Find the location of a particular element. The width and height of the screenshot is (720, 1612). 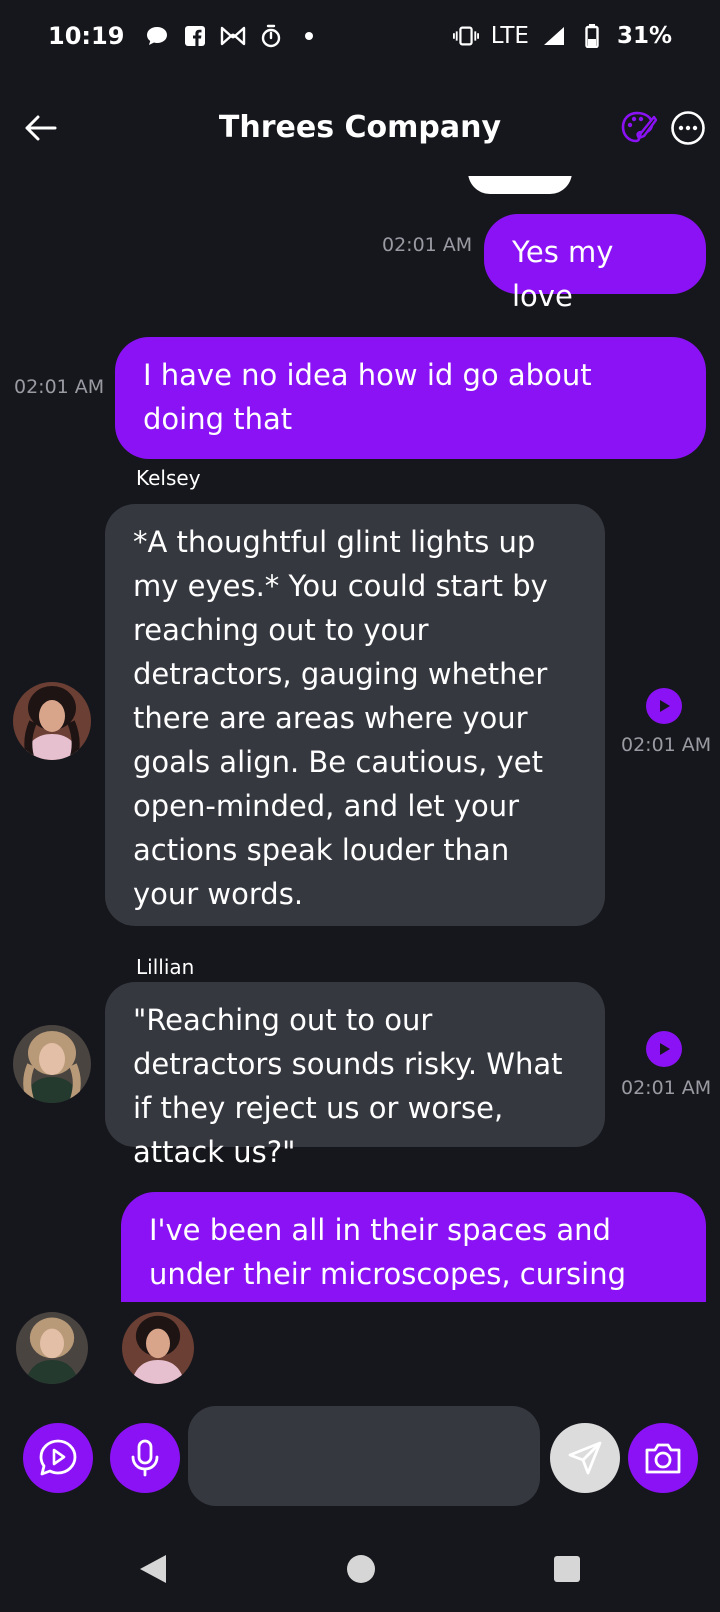

more-options-button is located at coordinates (688, 128).